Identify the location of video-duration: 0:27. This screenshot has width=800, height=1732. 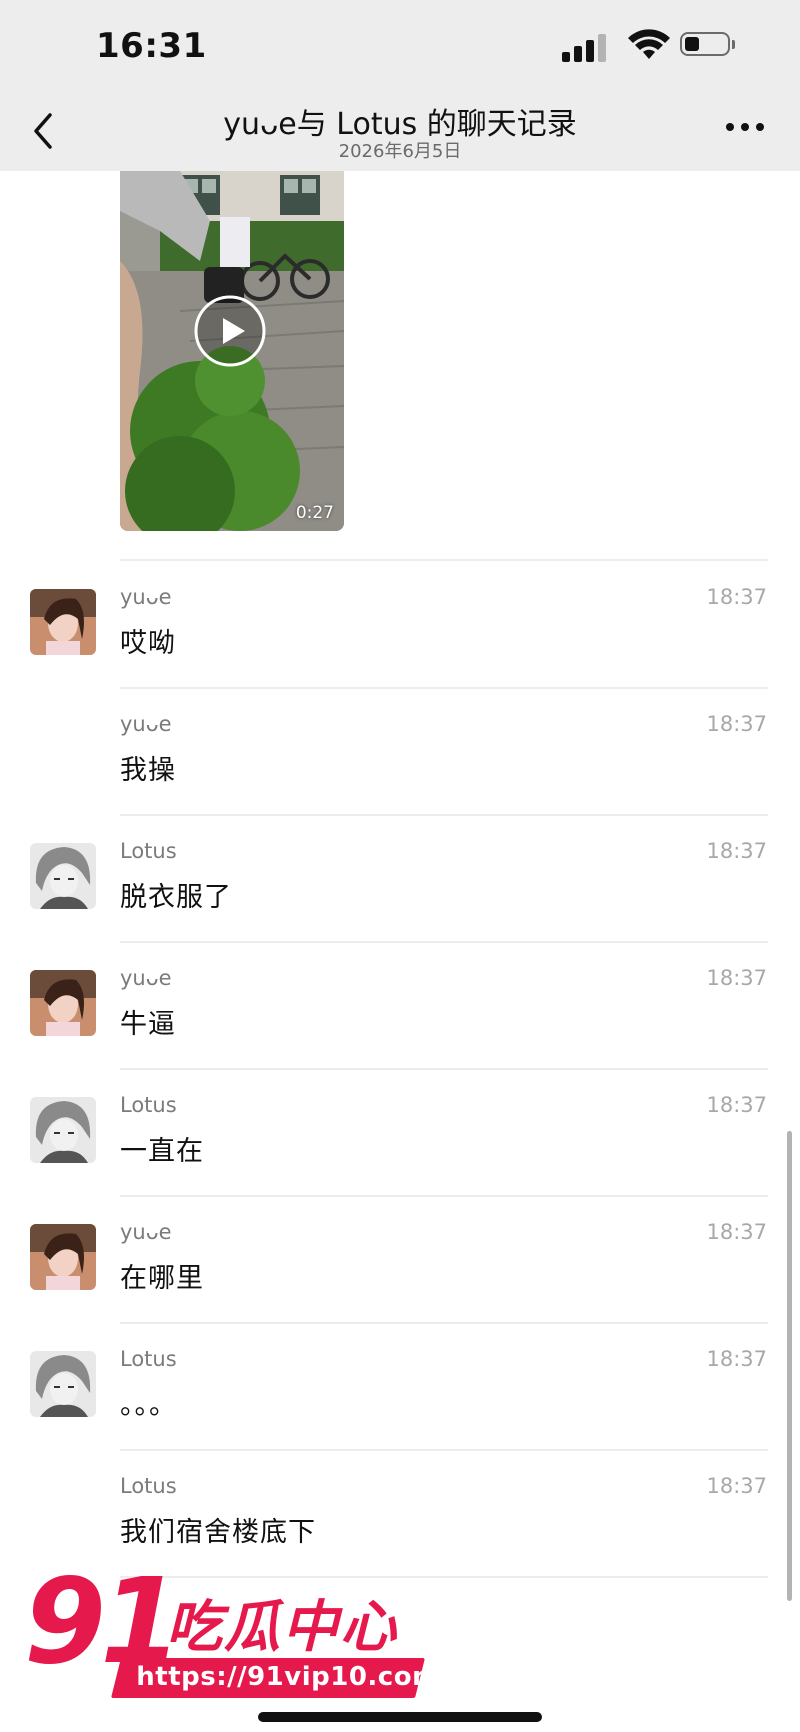
(314, 513).